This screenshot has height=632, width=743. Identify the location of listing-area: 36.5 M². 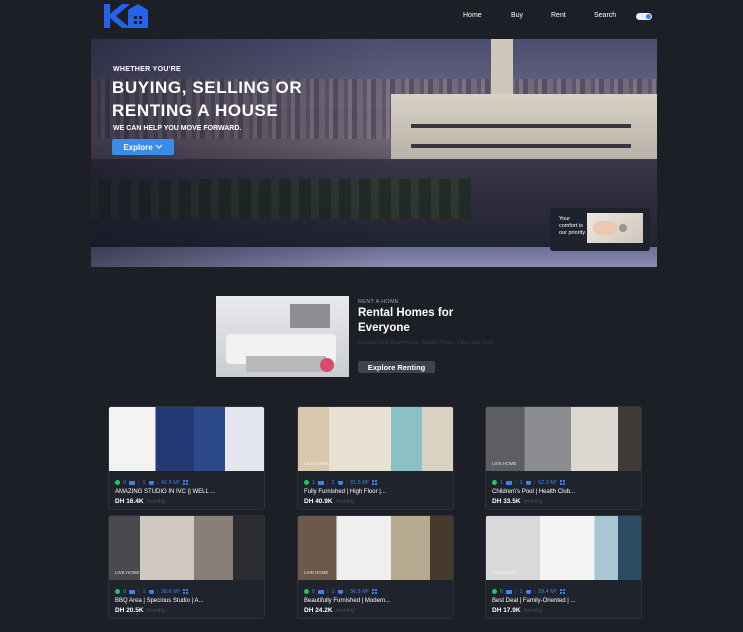
(359, 591).